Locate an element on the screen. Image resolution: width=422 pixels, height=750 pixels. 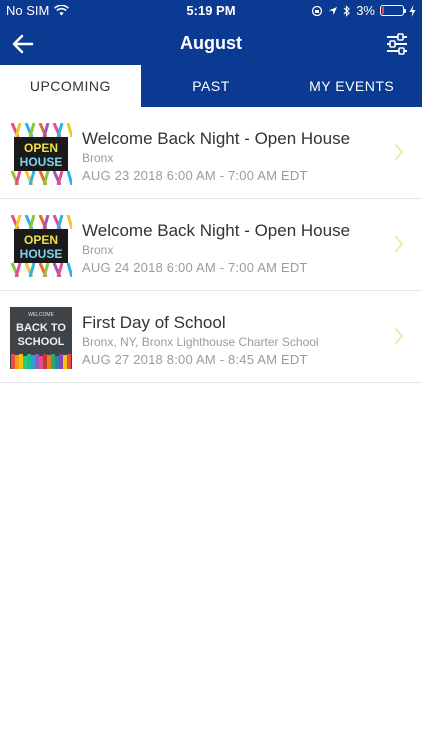
battery-icon is located at coordinates (393, 10).